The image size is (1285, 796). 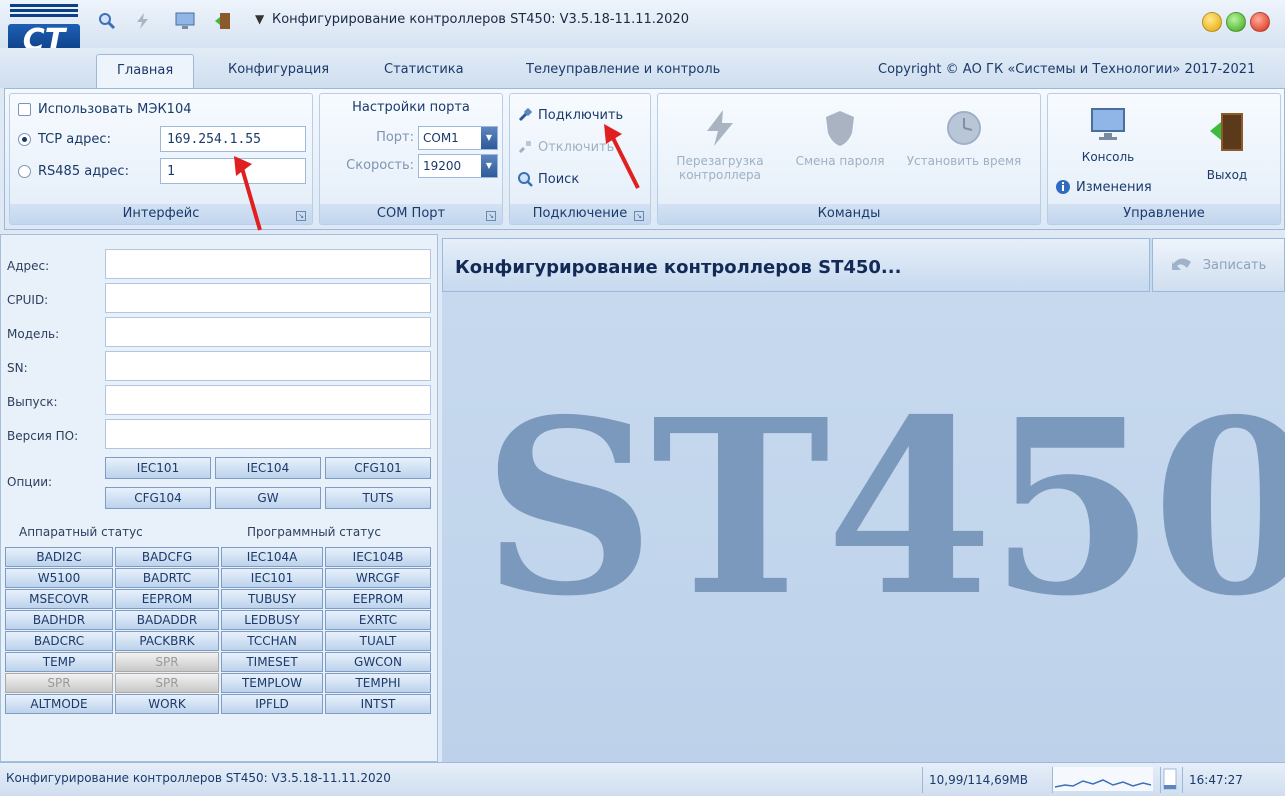 What do you see at coordinates (259, 19) in the screenshot?
I see `quick-access-dropdown: ▼` at bounding box center [259, 19].